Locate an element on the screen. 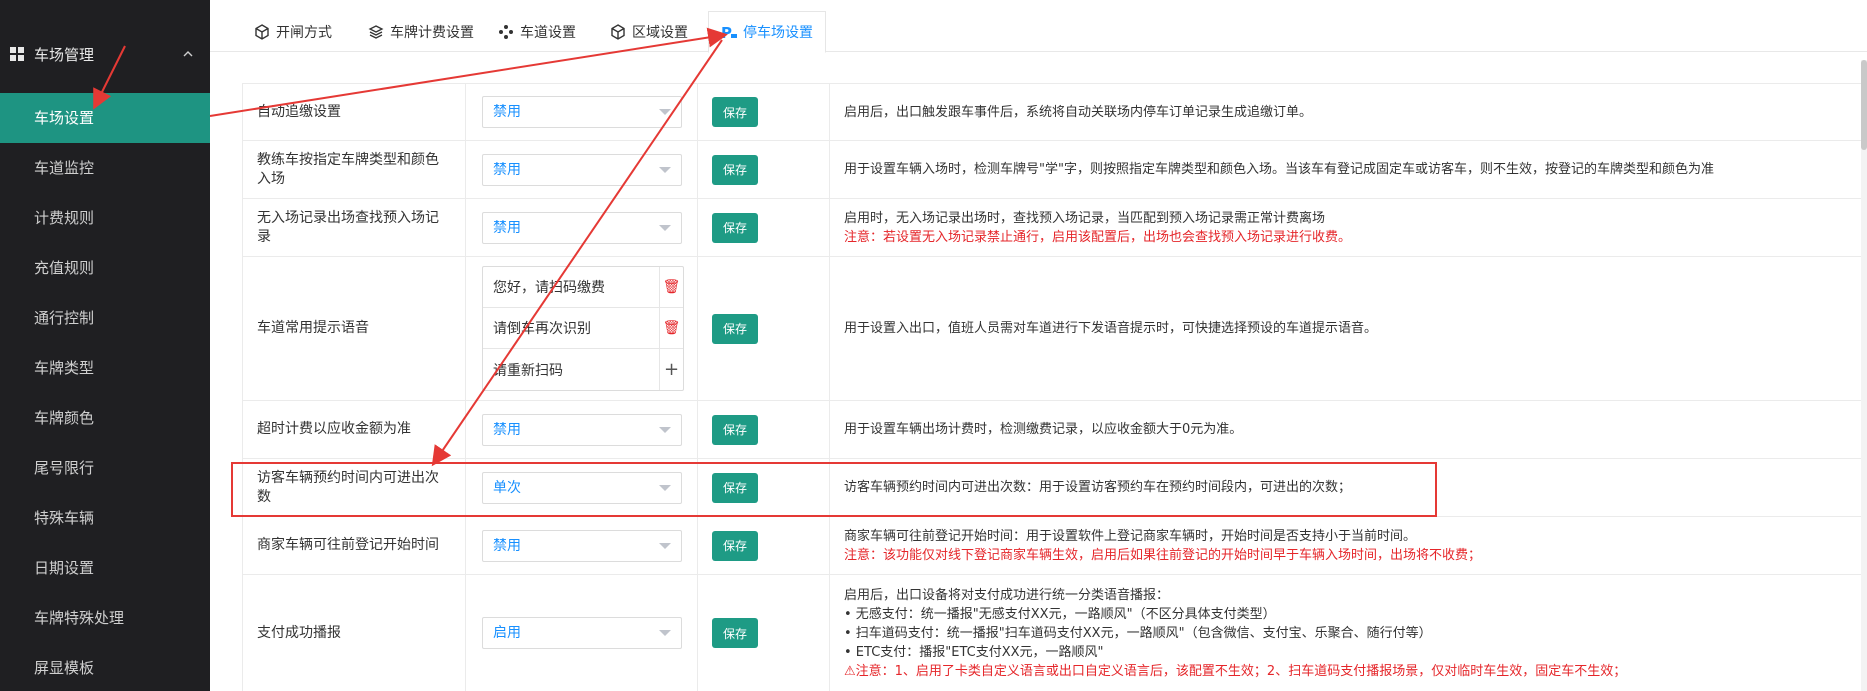  sidebar-item-plate-special-handling: 车牌特殊处理 is located at coordinates (105, 618).